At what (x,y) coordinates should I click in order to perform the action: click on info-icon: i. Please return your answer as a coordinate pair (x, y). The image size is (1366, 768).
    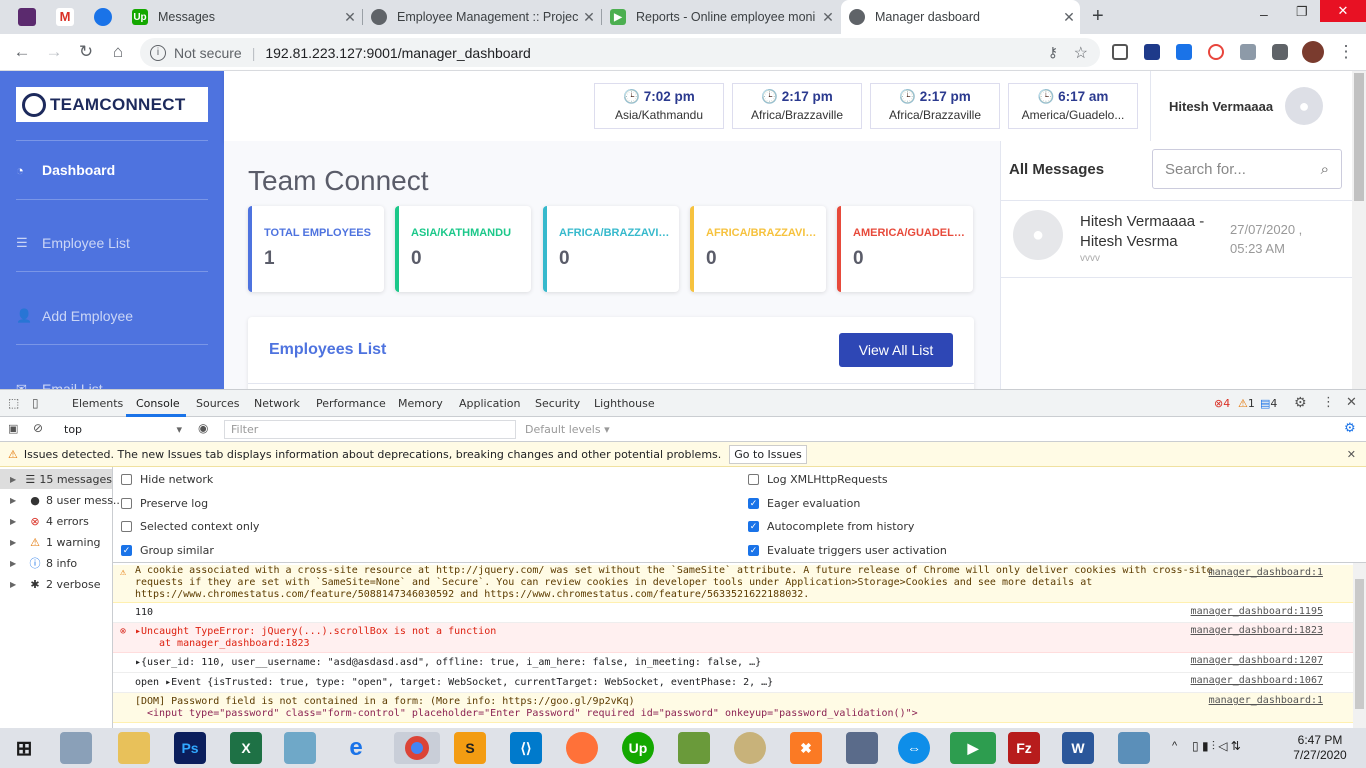
    Looking at the image, I should click on (158, 52).